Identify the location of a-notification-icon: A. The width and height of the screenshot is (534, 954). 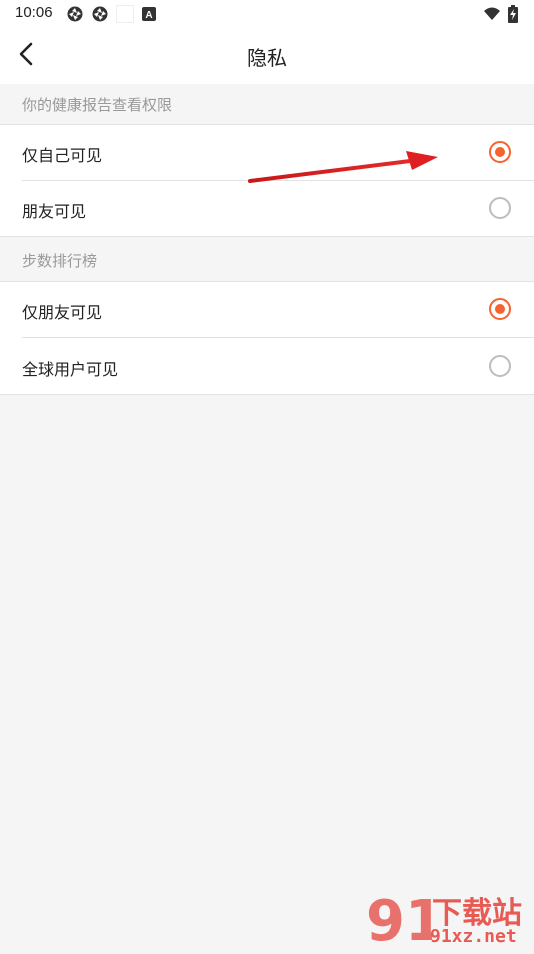
(149, 14).